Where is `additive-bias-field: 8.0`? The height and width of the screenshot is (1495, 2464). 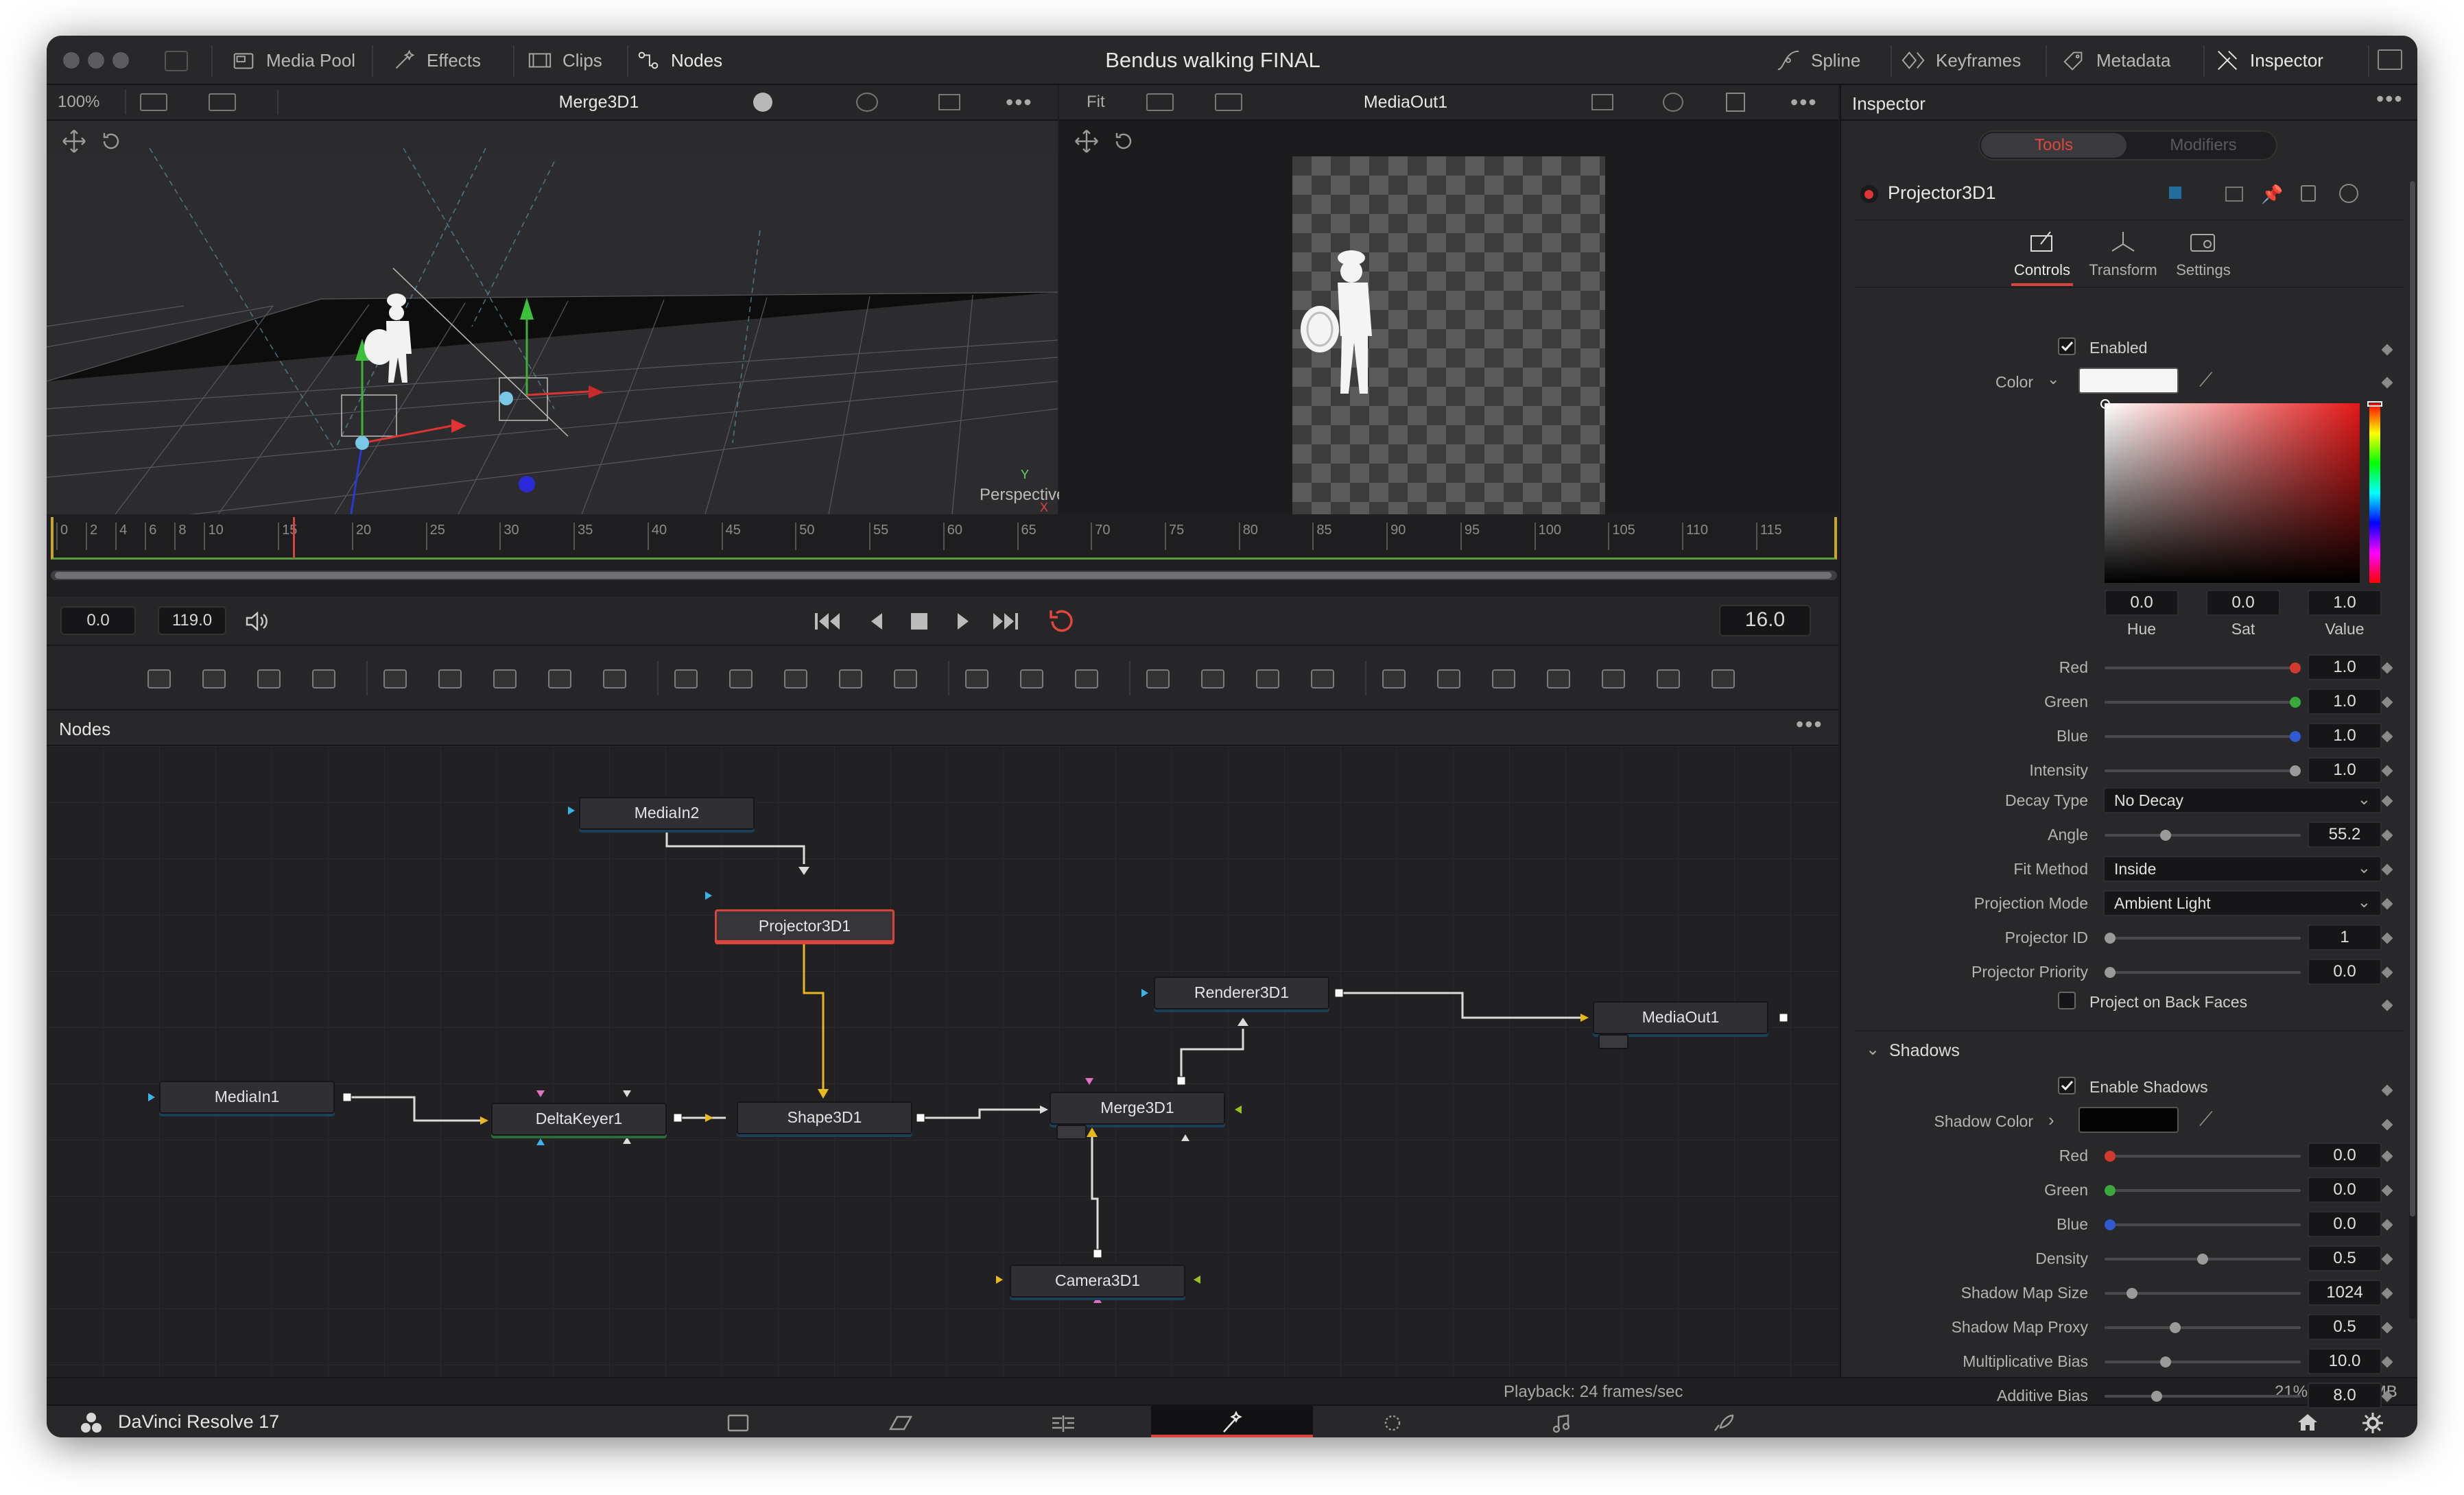
additive-bias-field: 8.0 is located at coordinates (2345, 1396).